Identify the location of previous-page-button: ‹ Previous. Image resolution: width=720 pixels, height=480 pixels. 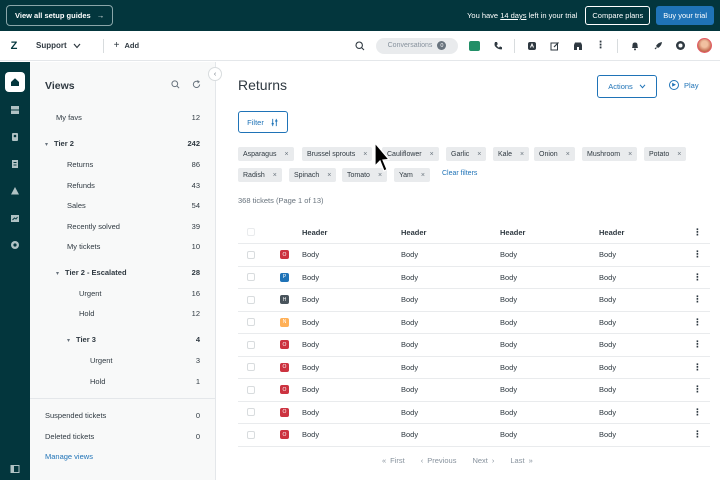
(439, 460).